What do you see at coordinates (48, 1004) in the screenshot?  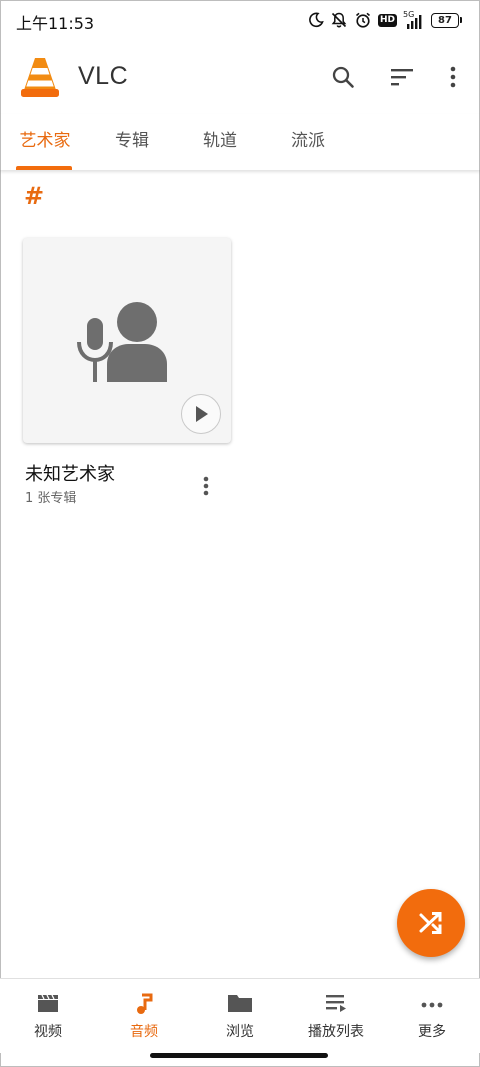 I see `clapperboard-icon` at bounding box center [48, 1004].